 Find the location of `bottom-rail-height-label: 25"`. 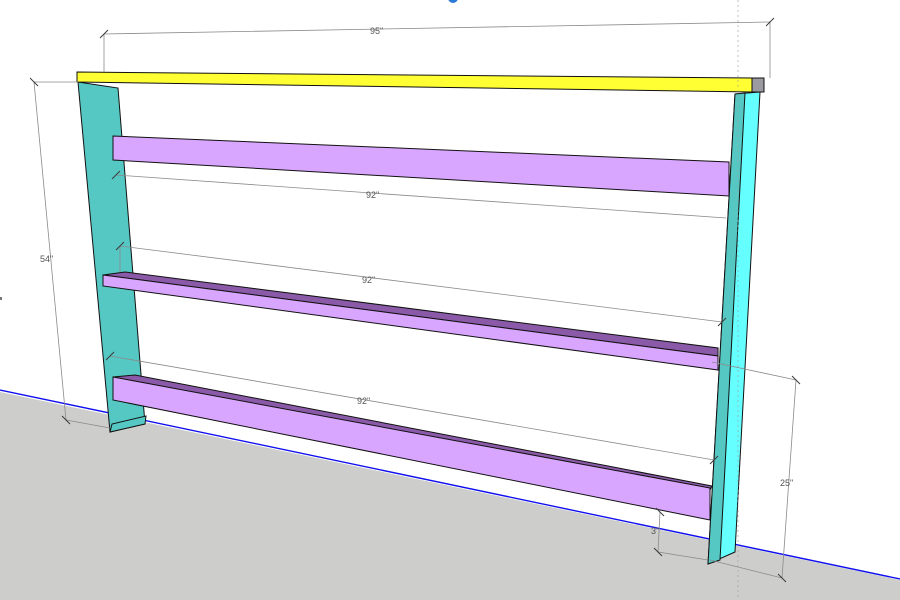

bottom-rail-height-label: 25" is located at coordinates (786, 483).